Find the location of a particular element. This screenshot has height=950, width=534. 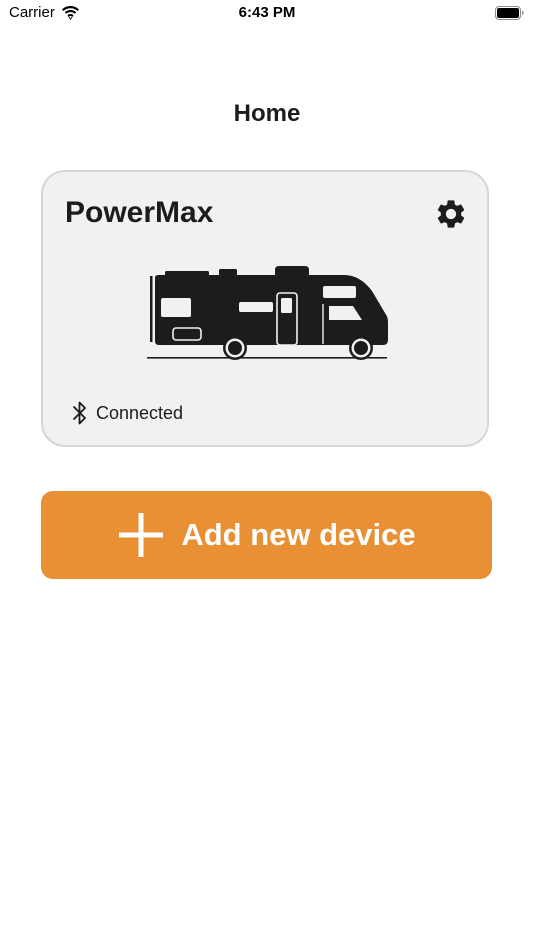

gear-icon is located at coordinates (451, 214).